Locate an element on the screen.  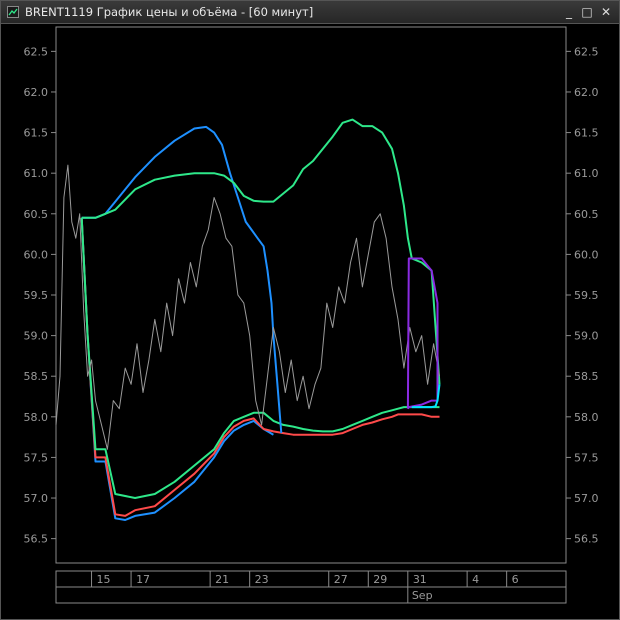
y-tick-label-left: 59.0 is located at coordinates (36, 336).